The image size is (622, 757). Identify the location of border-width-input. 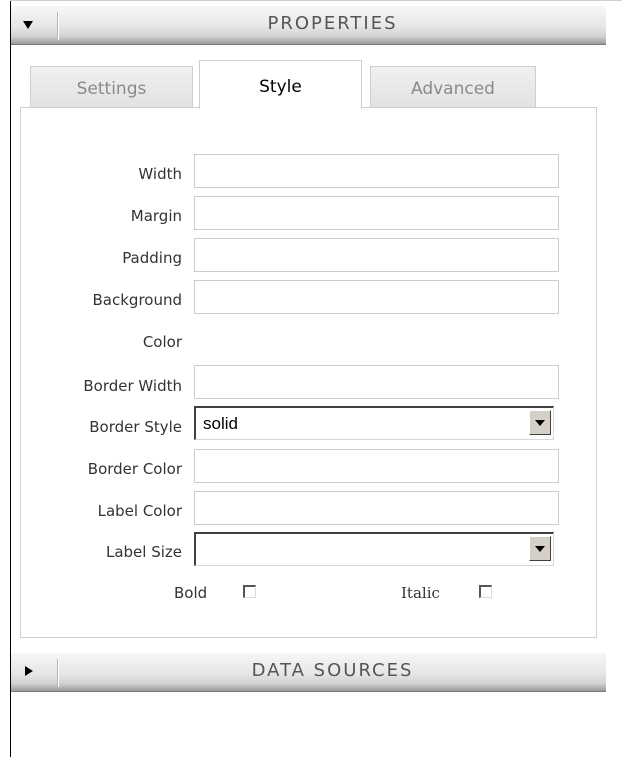
(376, 382).